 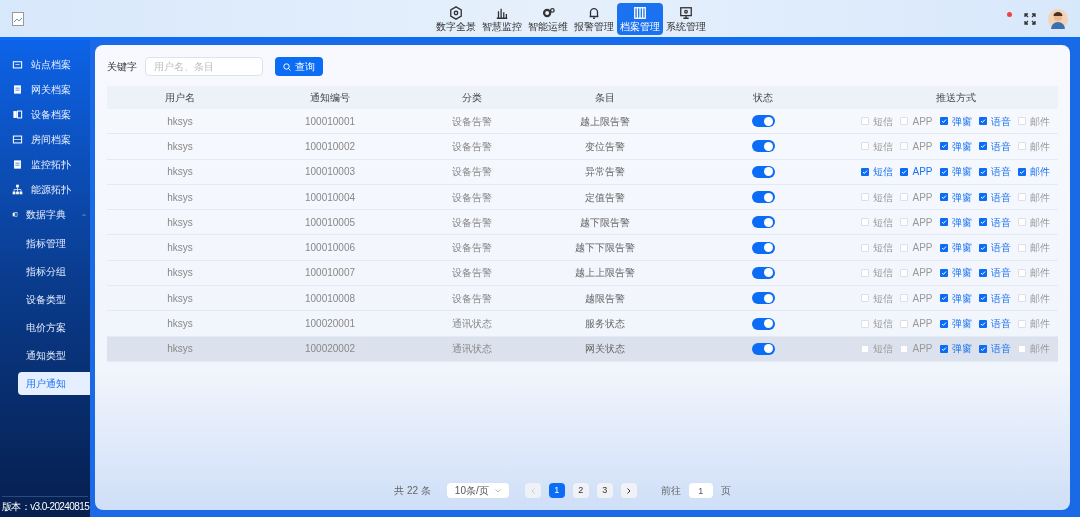 I want to click on goto-page-field: 1, so click(x=700, y=490).